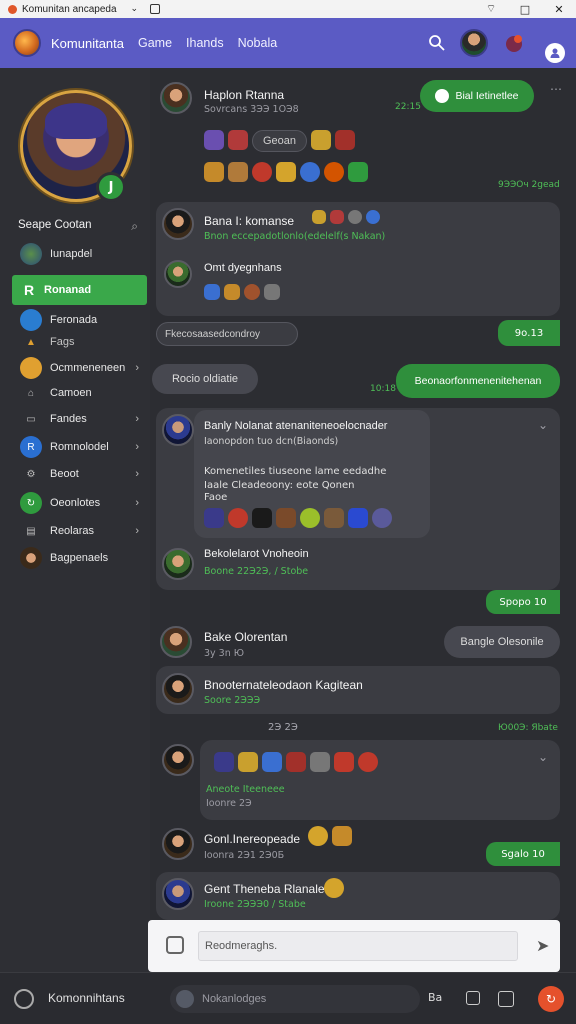 The height and width of the screenshot is (1024, 576). I want to click on brand-title: Komunitanta, so click(87, 43).